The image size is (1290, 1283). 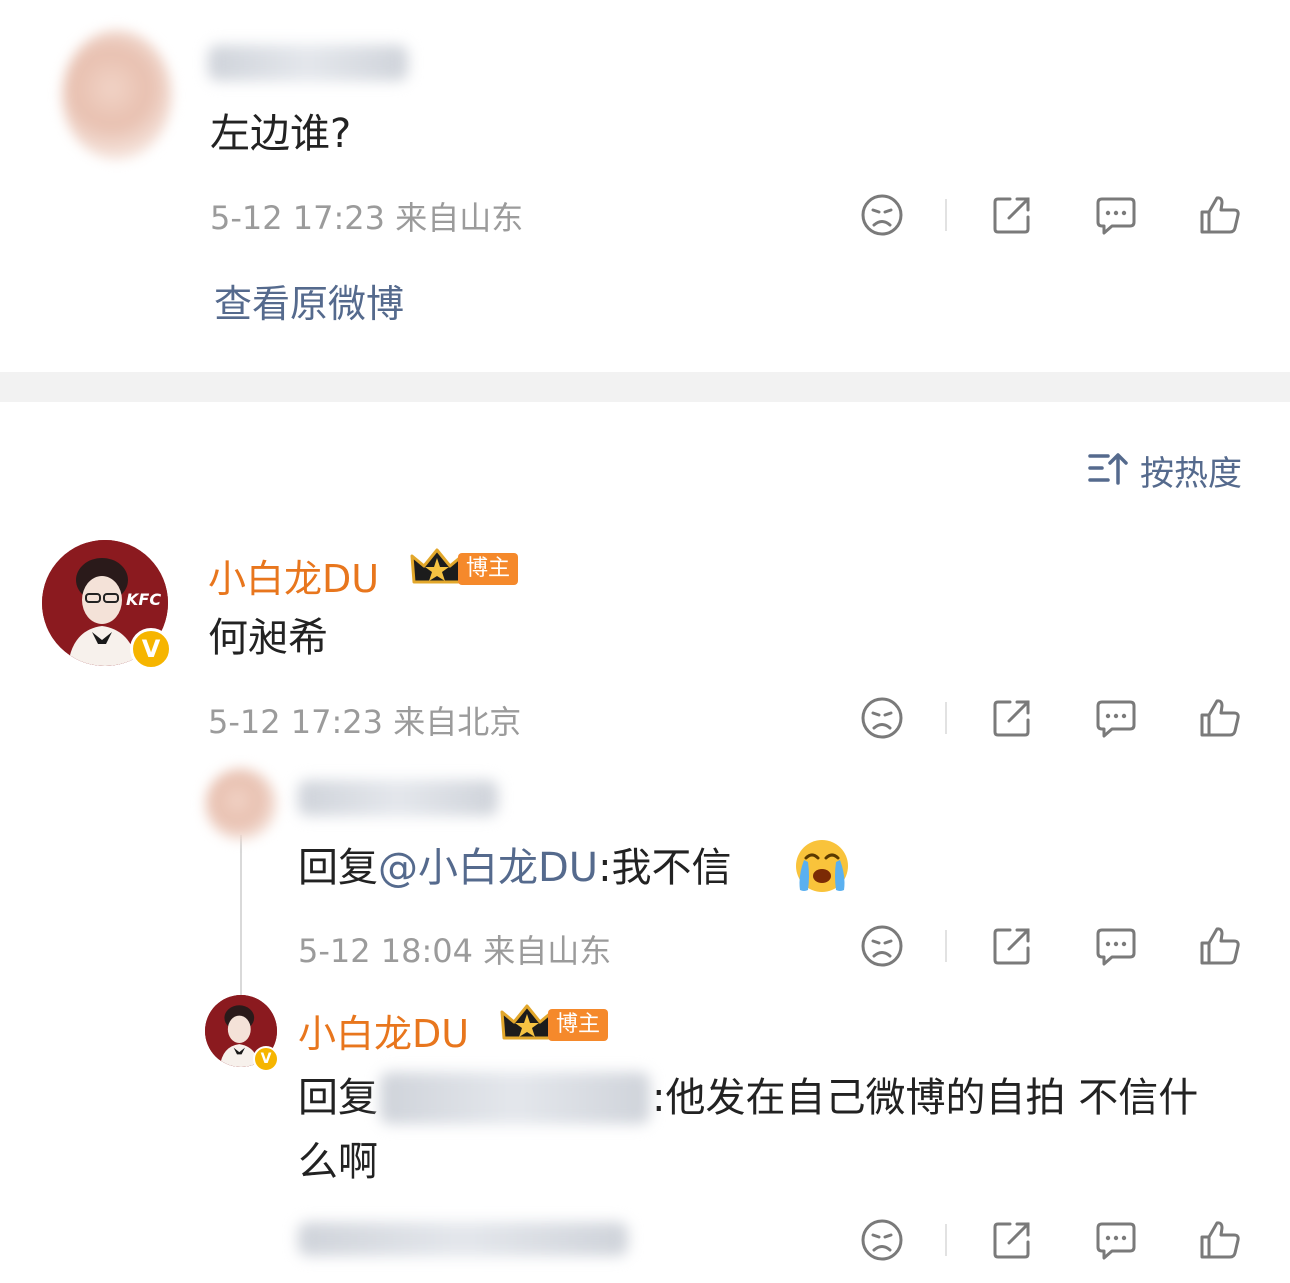 I want to click on reply1-username, so click(x=398, y=798).